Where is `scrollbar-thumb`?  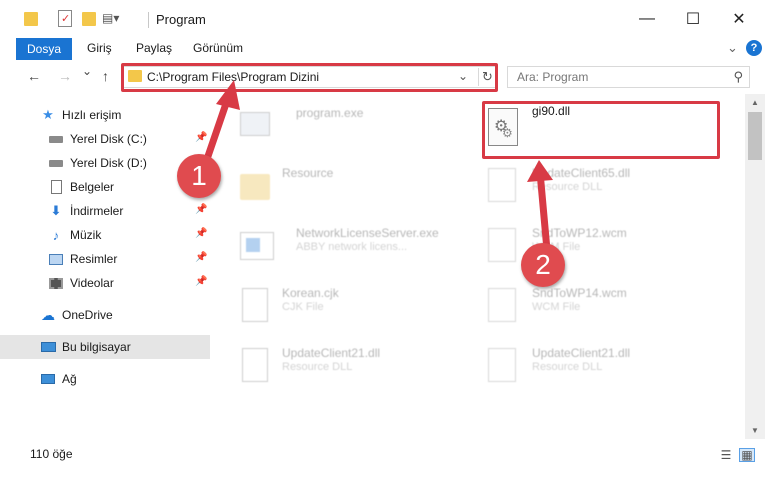 scrollbar-thumb is located at coordinates (755, 136).